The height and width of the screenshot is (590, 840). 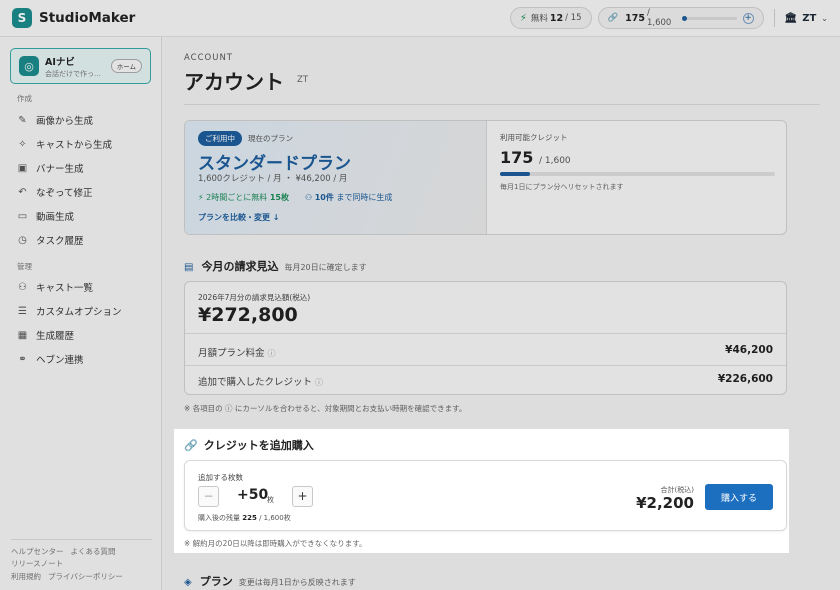 What do you see at coordinates (55, 336) in the screenshot?
I see `sidebar-item-label: 生成履歴` at bounding box center [55, 336].